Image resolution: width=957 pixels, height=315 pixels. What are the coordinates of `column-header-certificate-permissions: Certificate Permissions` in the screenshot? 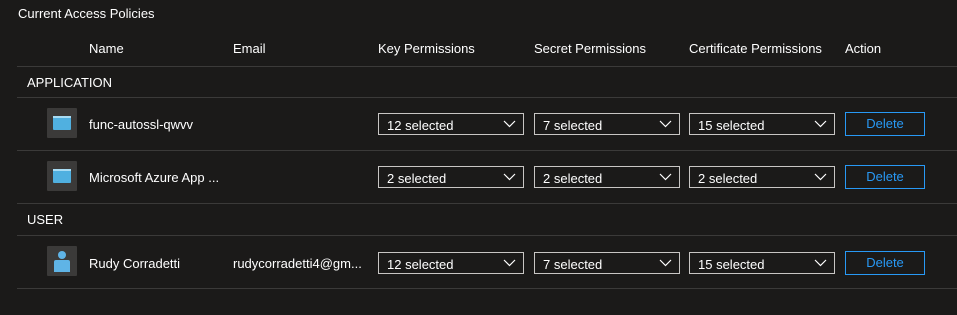 It's located at (755, 48).